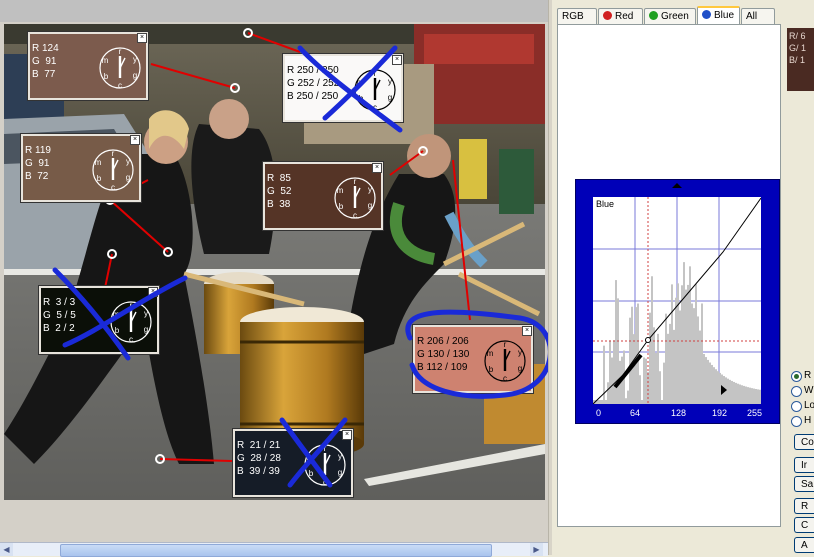  Describe the element at coordinates (752, 16) in the screenshot. I see `tab-label: All` at that location.